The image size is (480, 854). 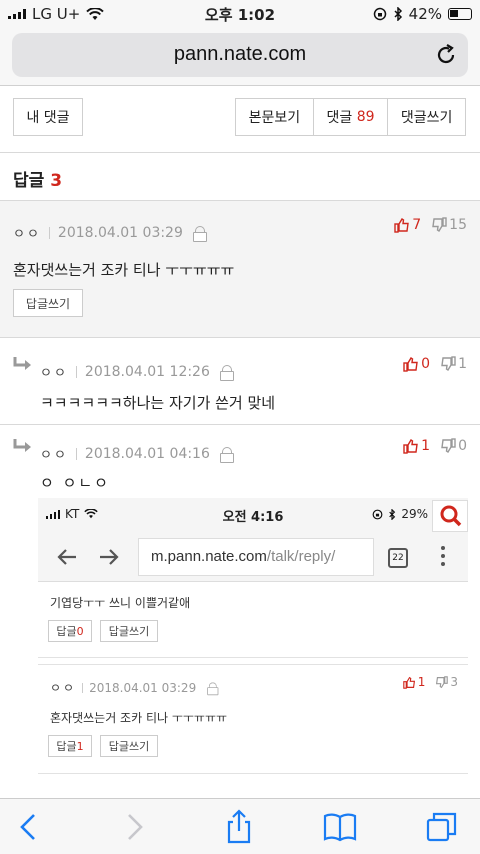 I want to click on embedded-url-host: m.pann.nate.com, so click(x=209, y=556).